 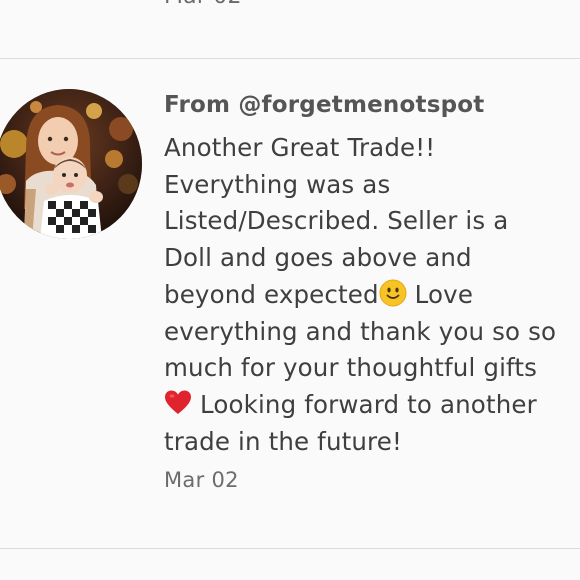 What do you see at coordinates (283, 441) in the screenshot?
I see `review-line: trade in the future!` at bounding box center [283, 441].